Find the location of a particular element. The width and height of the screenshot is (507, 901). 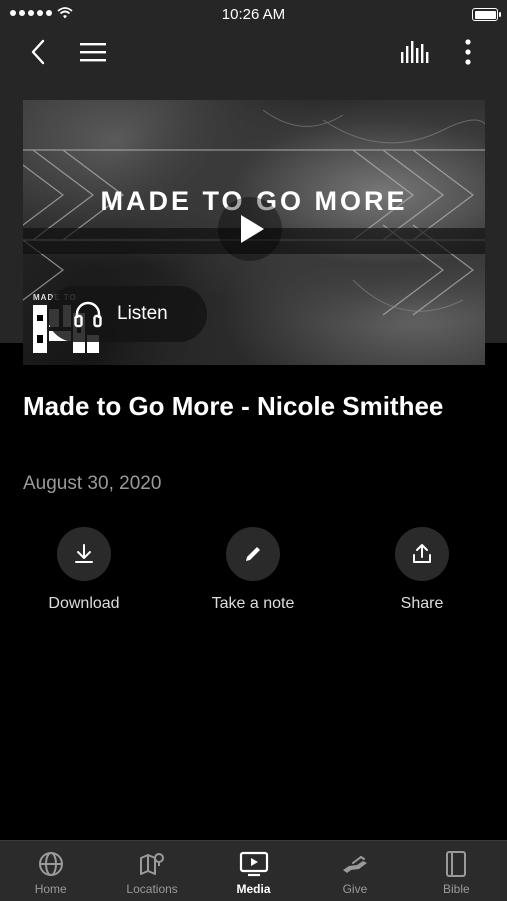

sermon-date: August 30, 2020 is located at coordinates (92, 483).